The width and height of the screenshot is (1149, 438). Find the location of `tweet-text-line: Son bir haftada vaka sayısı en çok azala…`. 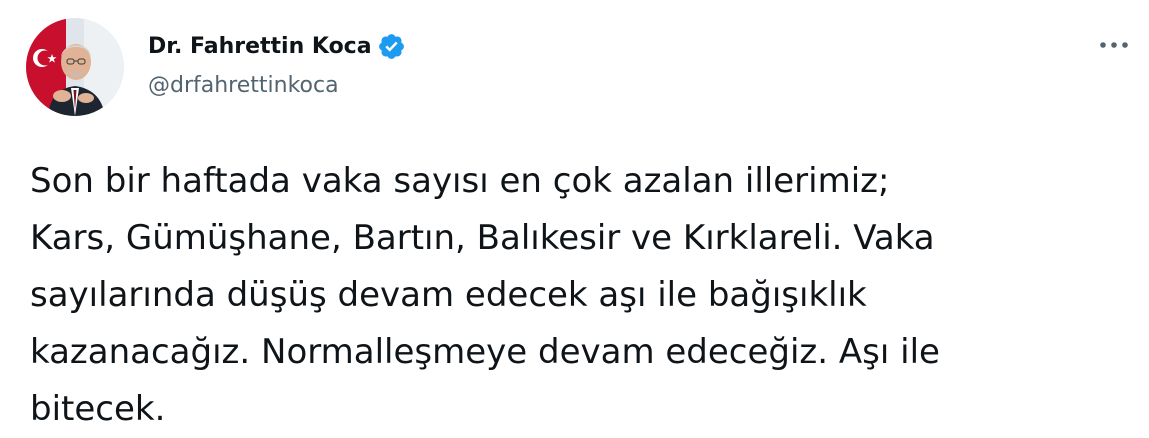

tweet-text-line: Son bir haftada vaka sayısı en çok azala… is located at coordinates (460, 181).